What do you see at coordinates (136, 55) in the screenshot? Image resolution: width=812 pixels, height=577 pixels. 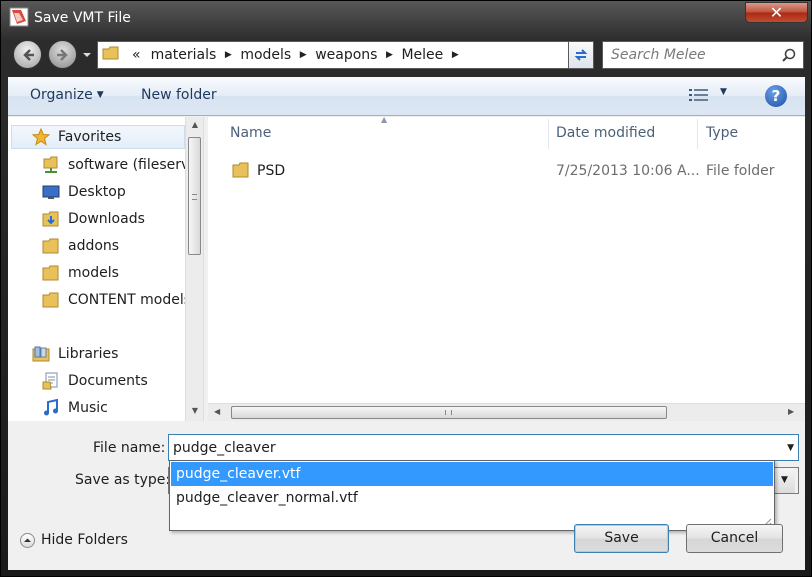 I see `breadcrumb-overflow: «` at bounding box center [136, 55].